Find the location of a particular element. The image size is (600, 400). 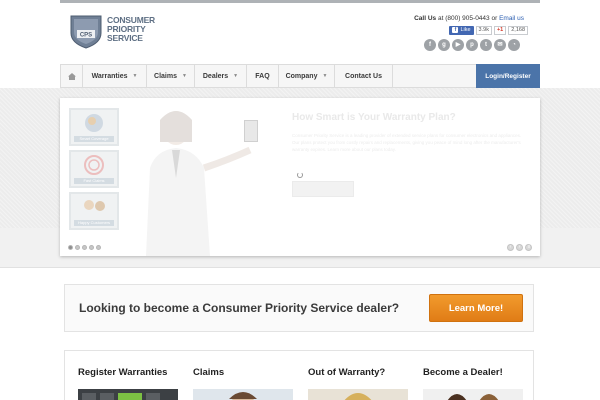

previous-arrow-icon: ‹ is located at coordinates (510, 247).